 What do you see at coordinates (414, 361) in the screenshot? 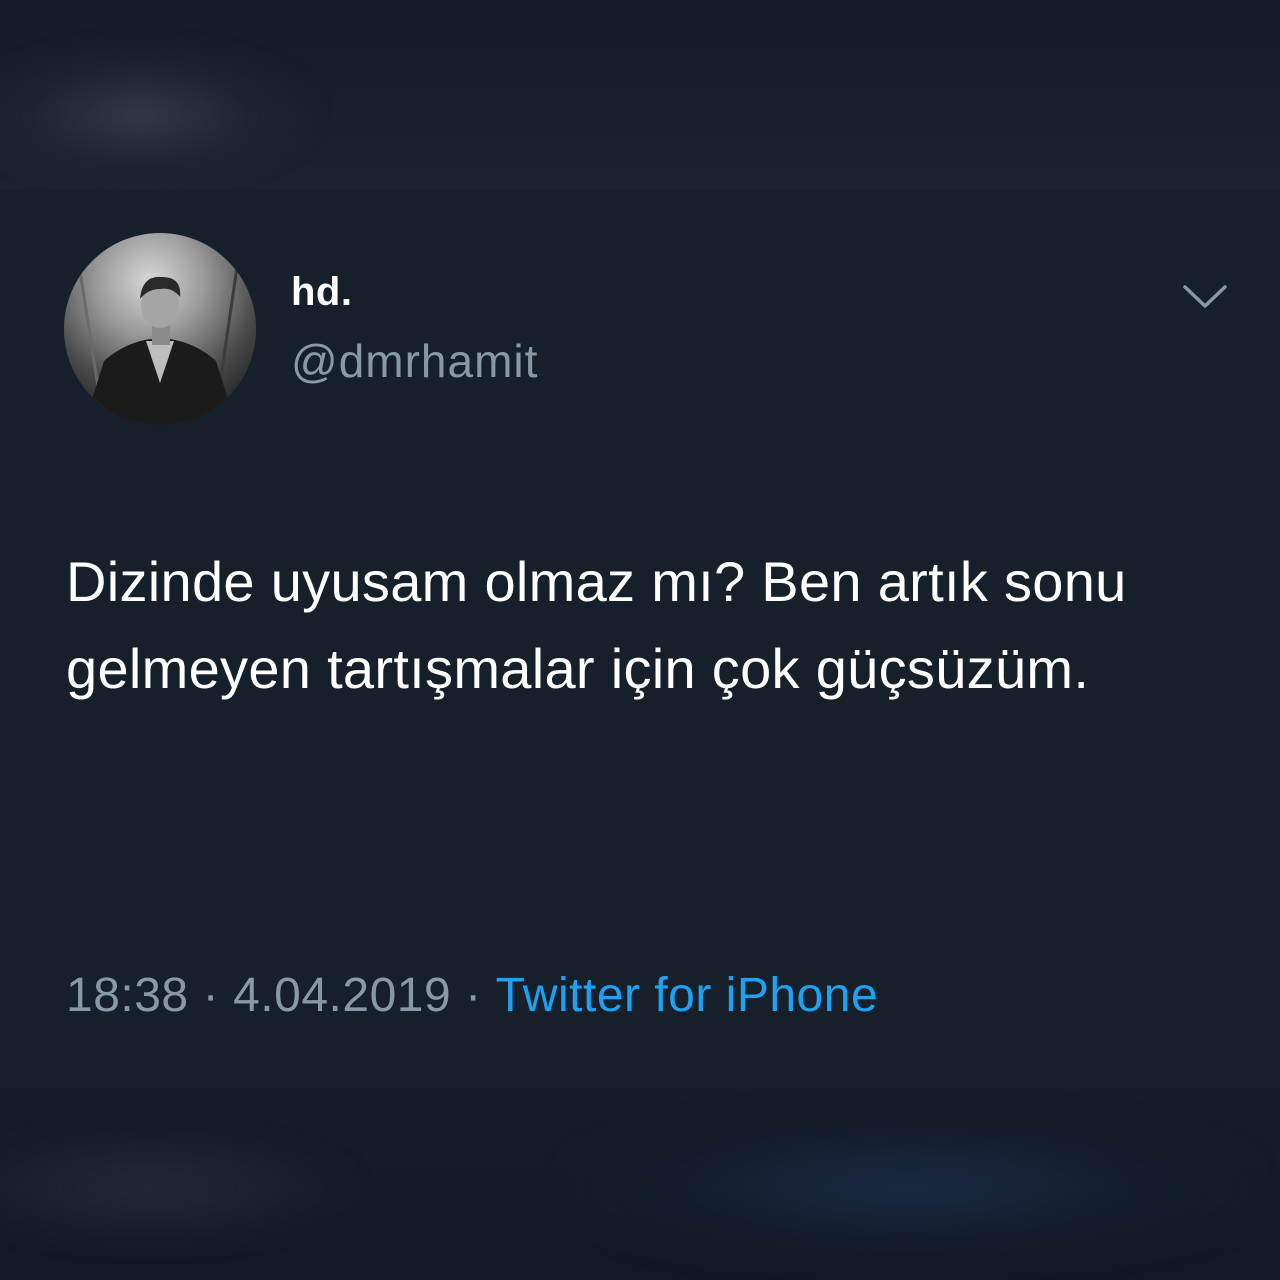
I see `user-handle: @dmrhamit` at bounding box center [414, 361].